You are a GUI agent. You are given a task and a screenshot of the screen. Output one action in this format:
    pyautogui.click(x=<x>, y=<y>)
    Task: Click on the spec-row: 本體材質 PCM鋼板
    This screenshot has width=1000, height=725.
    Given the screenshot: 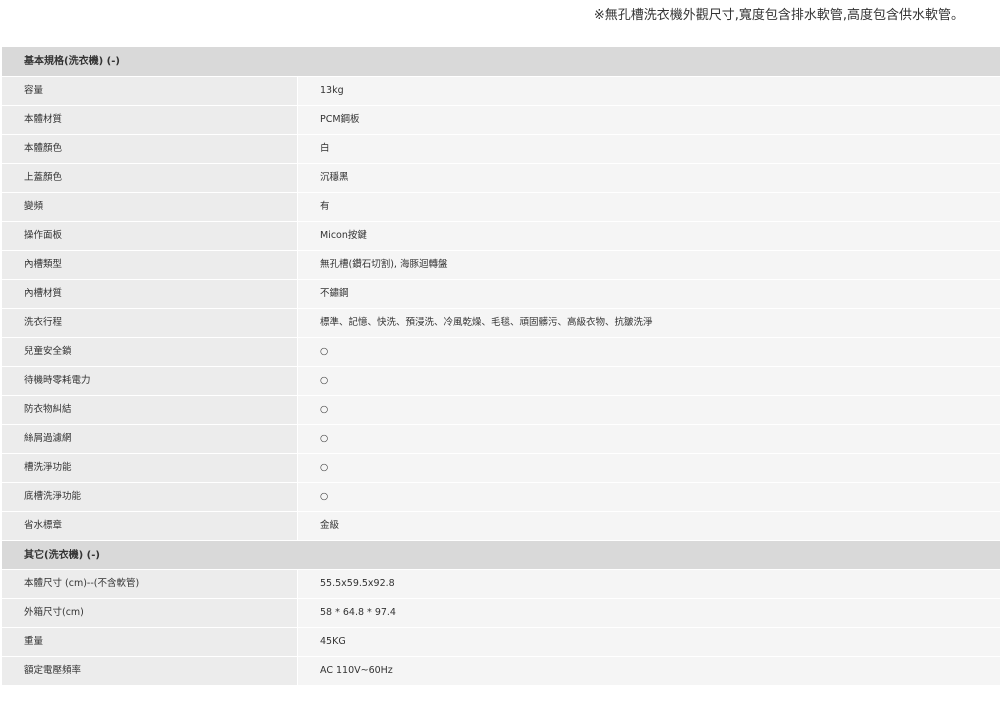 What is the action you would take?
    pyautogui.click(x=501, y=120)
    